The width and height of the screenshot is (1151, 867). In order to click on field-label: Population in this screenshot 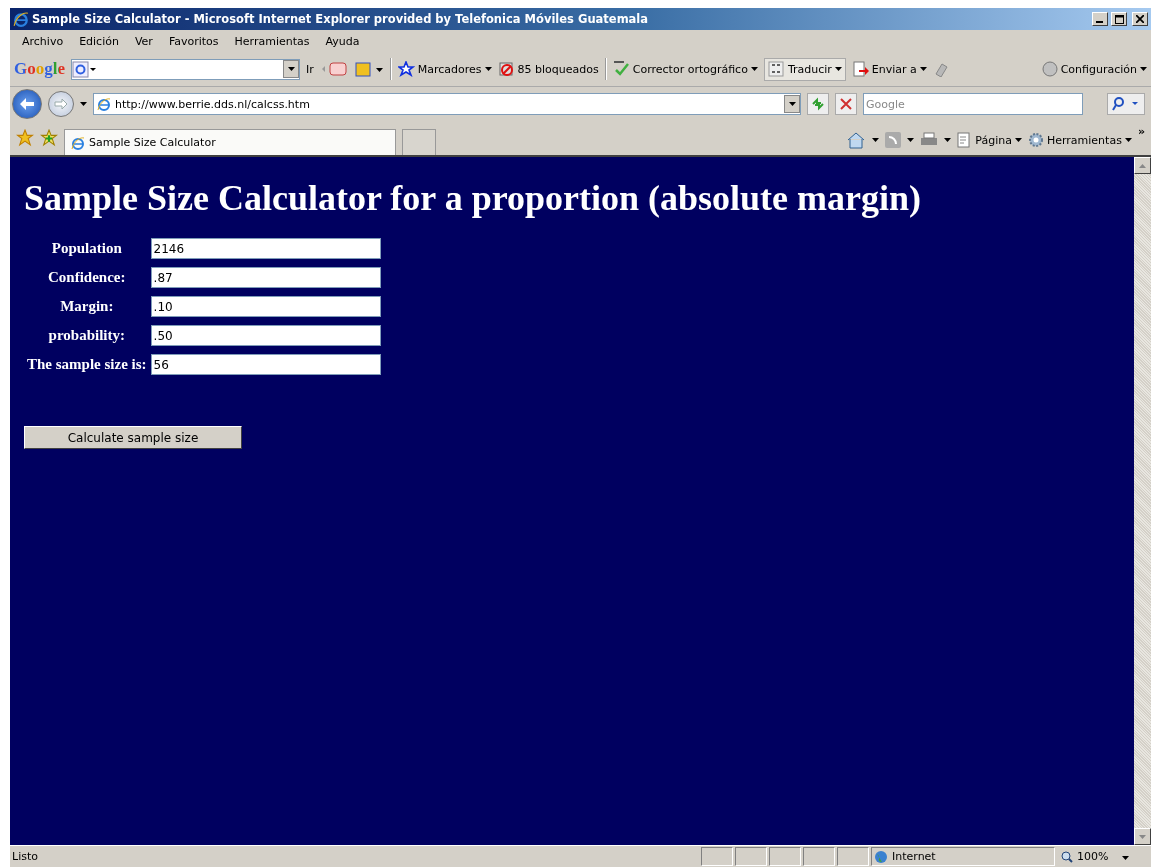, I will do `click(86, 248)`.